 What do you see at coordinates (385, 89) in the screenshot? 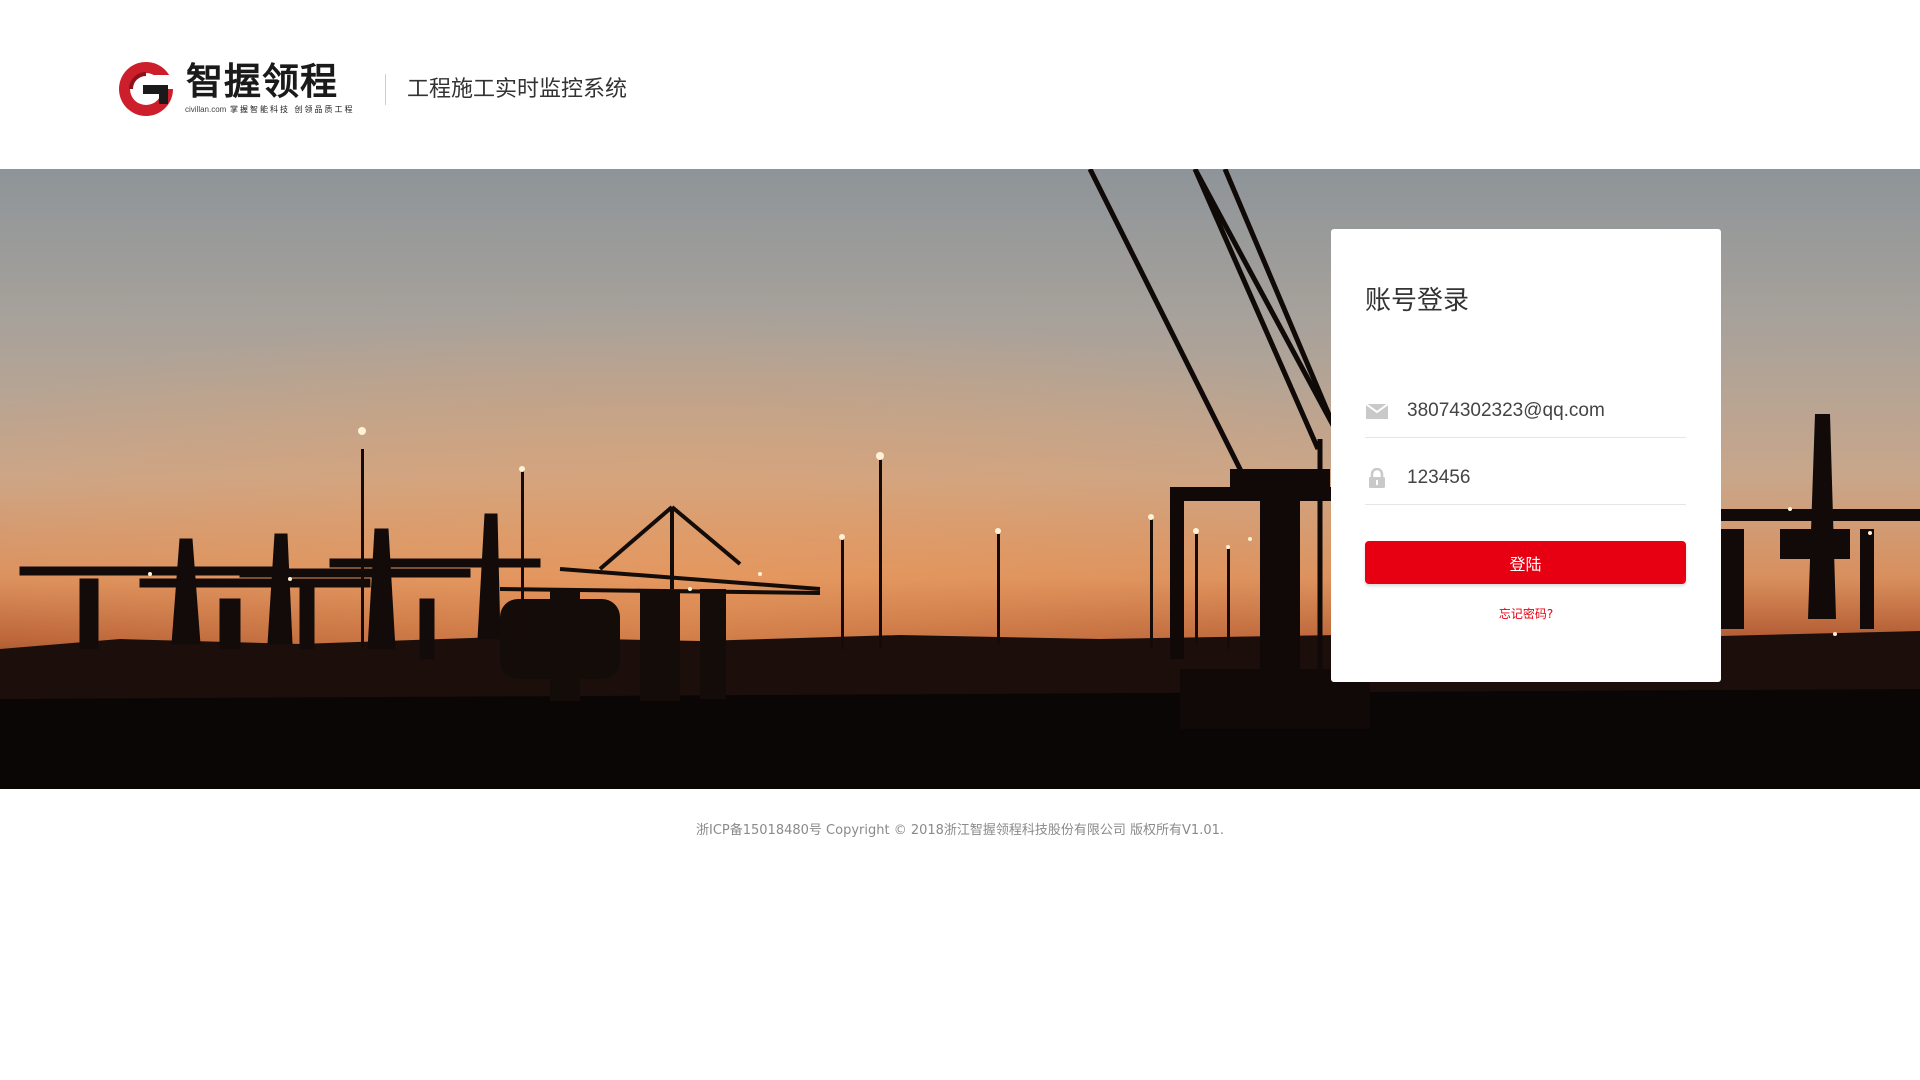
I see `header-divider` at bounding box center [385, 89].